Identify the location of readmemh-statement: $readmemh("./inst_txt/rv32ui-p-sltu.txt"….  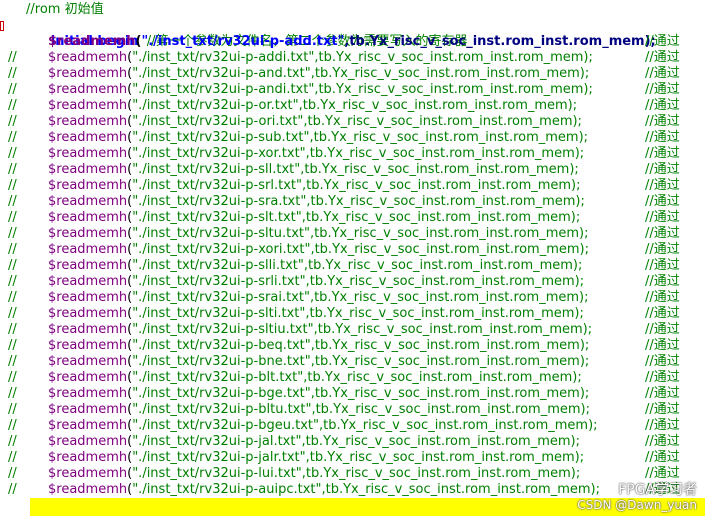
(318, 234).